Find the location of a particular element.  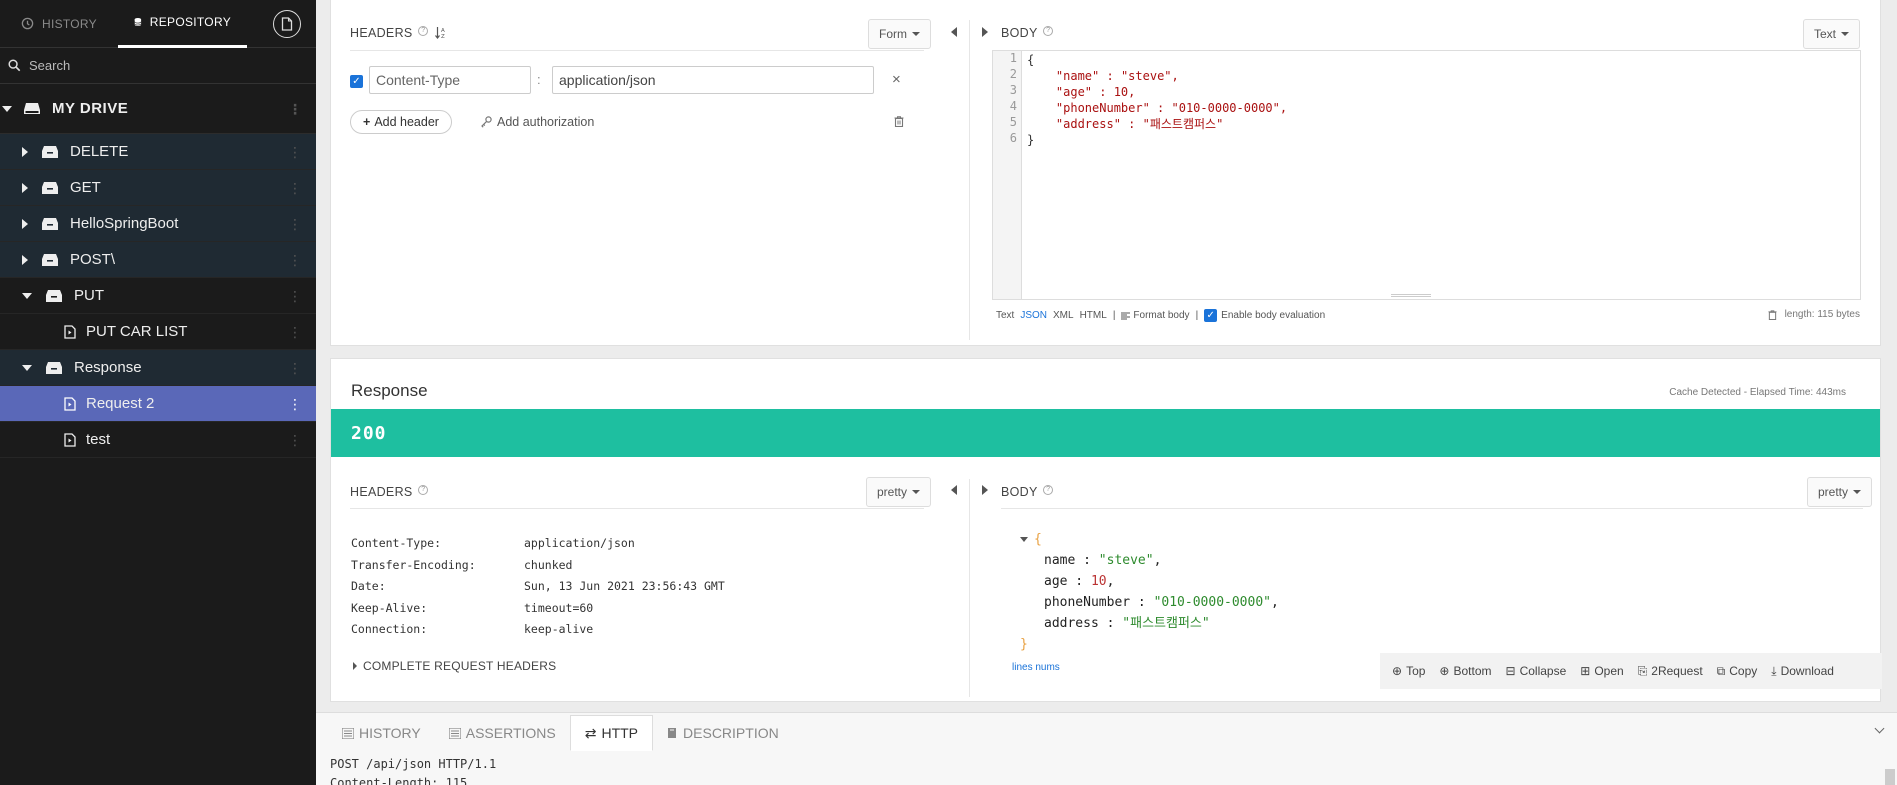

to-request-button: ⎘ 2Request is located at coordinates (1670, 671).